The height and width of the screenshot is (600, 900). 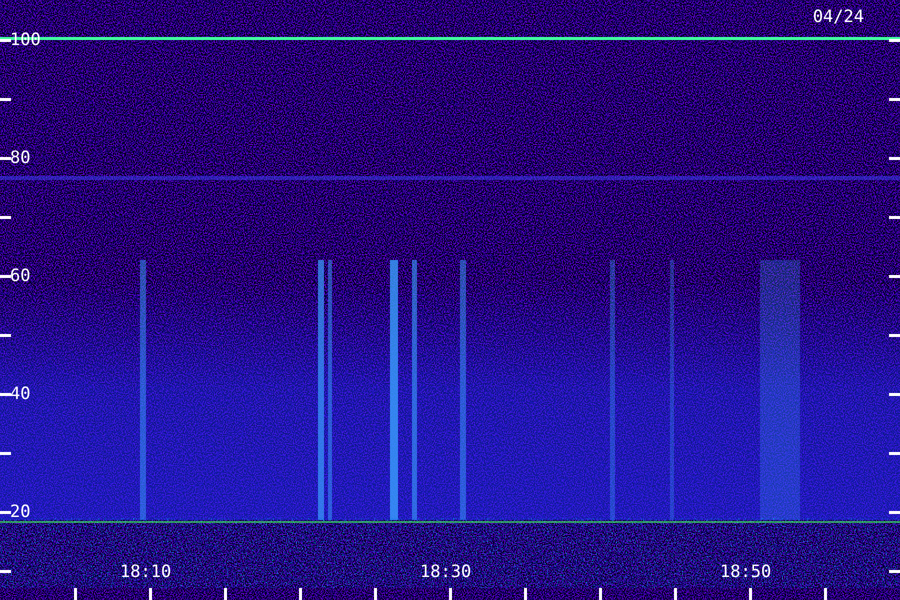 What do you see at coordinates (838, 17) in the screenshot?
I see `date-label: 04/24` at bounding box center [838, 17].